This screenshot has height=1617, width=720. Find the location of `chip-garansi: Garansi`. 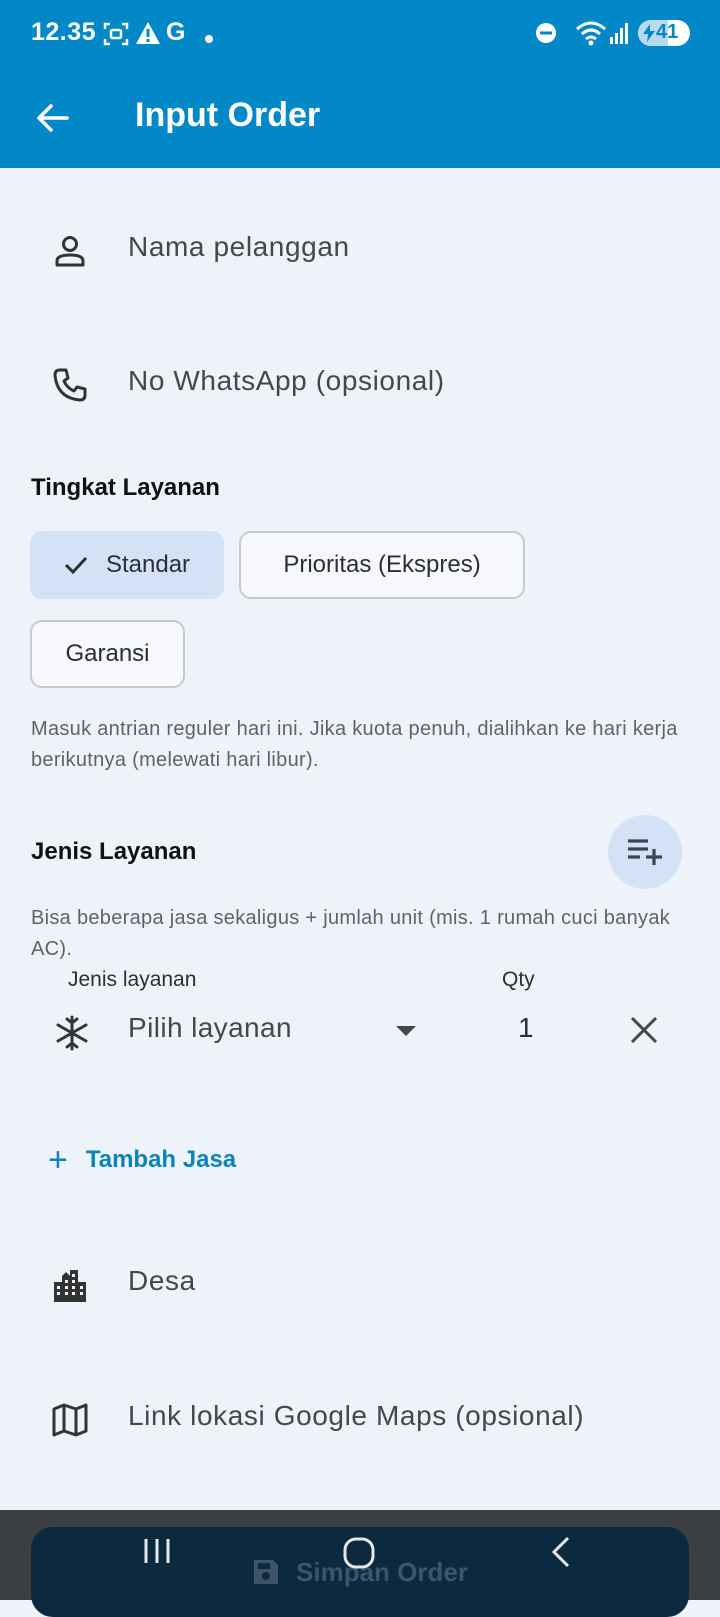

chip-garansi: Garansi is located at coordinates (107, 654).